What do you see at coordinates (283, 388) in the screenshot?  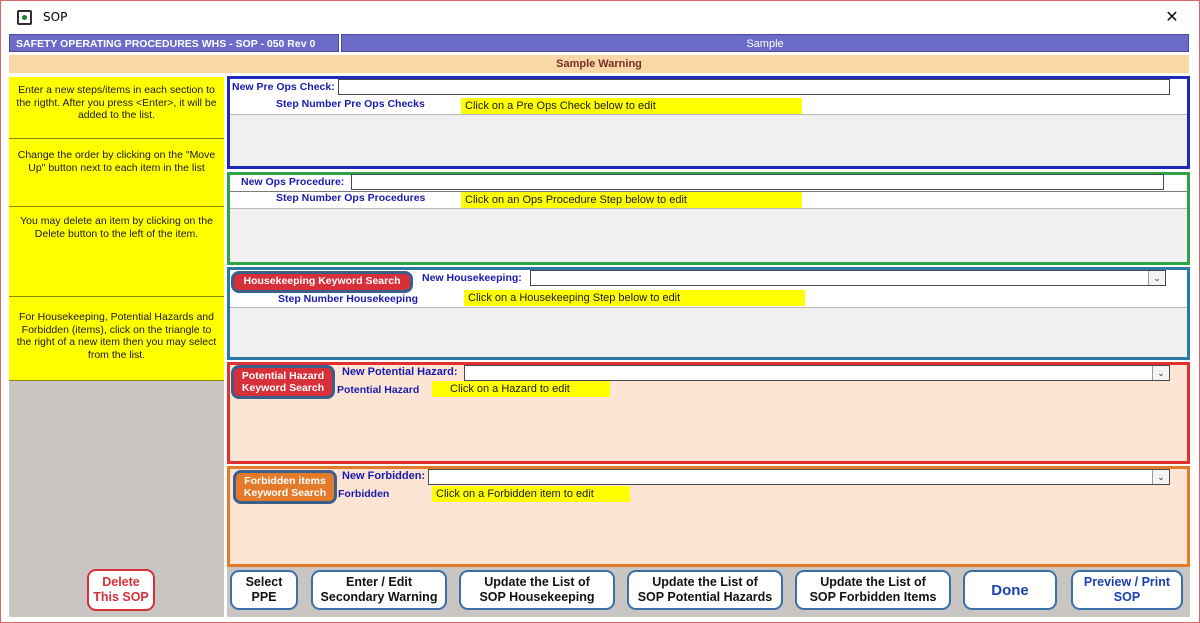 I see `hazard-keyword-line2: Keyword Search` at bounding box center [283, 388].